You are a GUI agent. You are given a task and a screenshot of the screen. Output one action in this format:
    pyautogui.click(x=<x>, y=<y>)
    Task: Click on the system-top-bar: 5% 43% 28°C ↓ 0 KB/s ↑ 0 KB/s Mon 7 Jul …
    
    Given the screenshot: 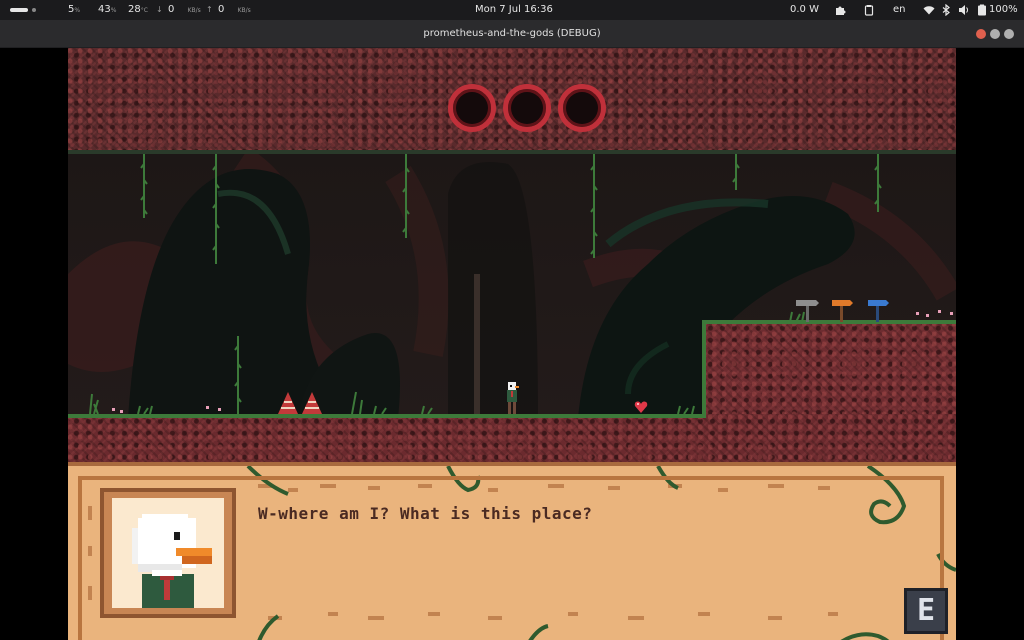 What is the action you would take?
    pyautogui.click(x=512, y=10)
    